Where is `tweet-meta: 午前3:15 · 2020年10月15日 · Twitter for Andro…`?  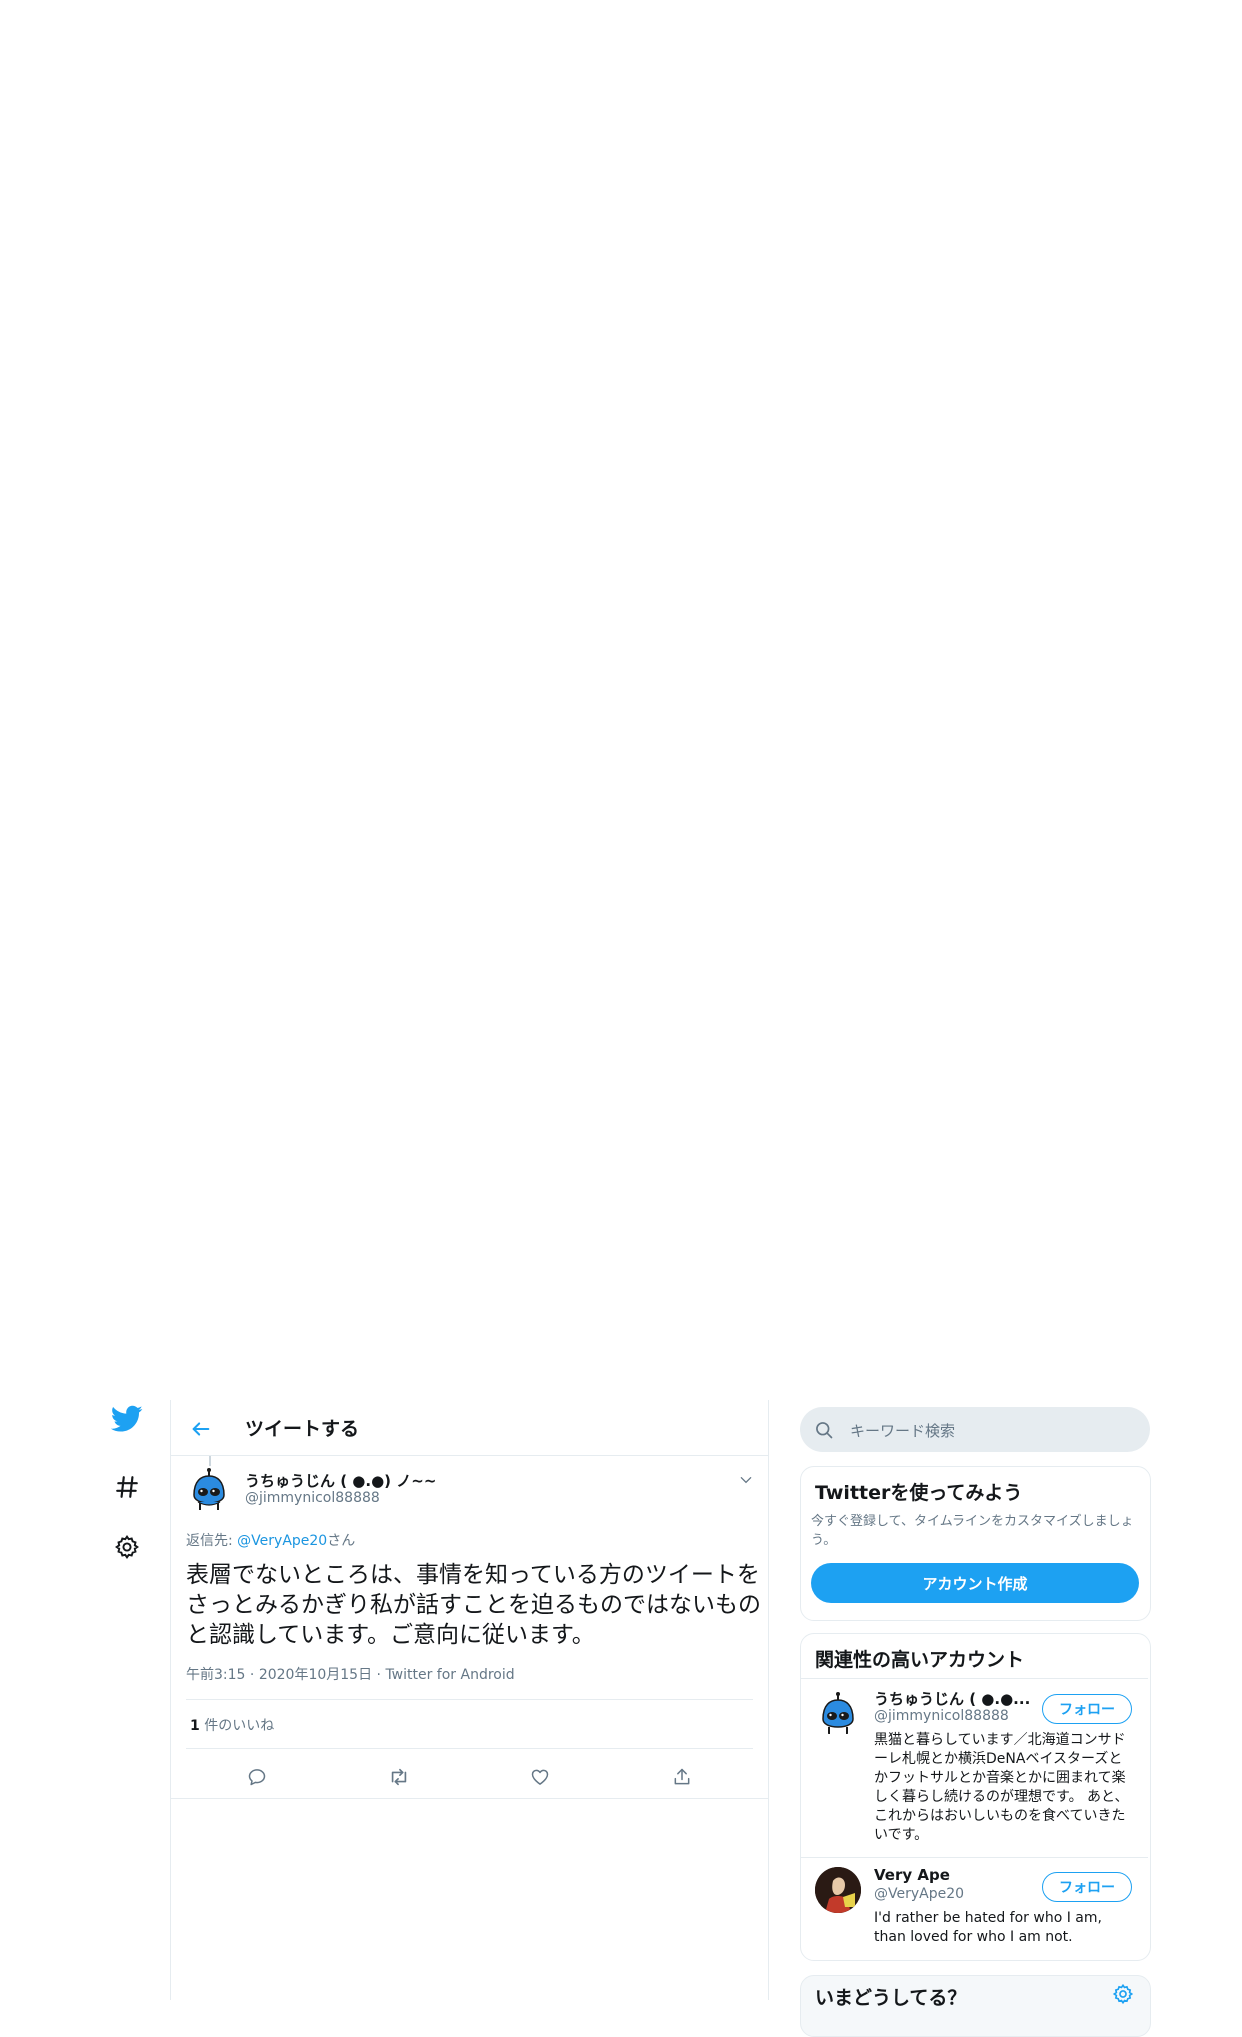 tweet-meta: 午前3:15 · 2020年10月15日 · Twitter for Andro… is located at coordinates (350, 1674).